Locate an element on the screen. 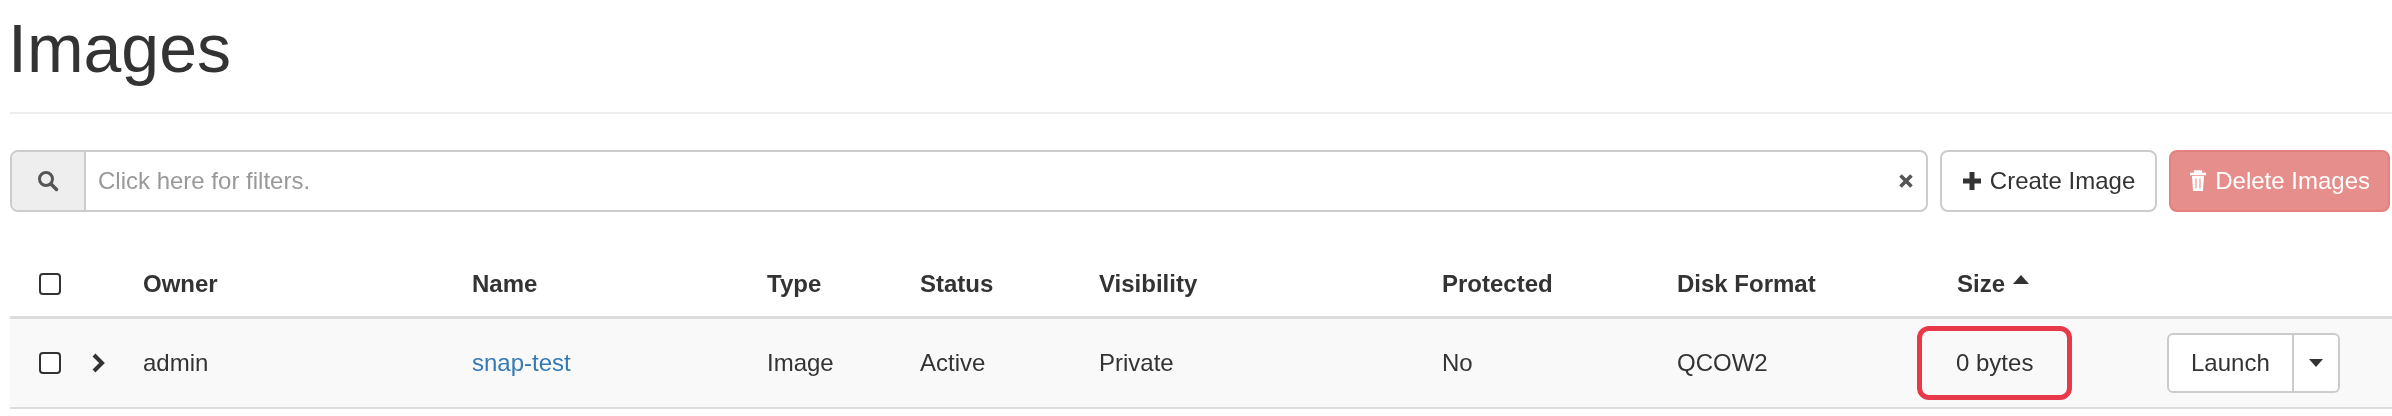 Image resolution: width=2392 pixels, height=416 pixels. column-header: Disk Format is located at coordinates (1746, 284).